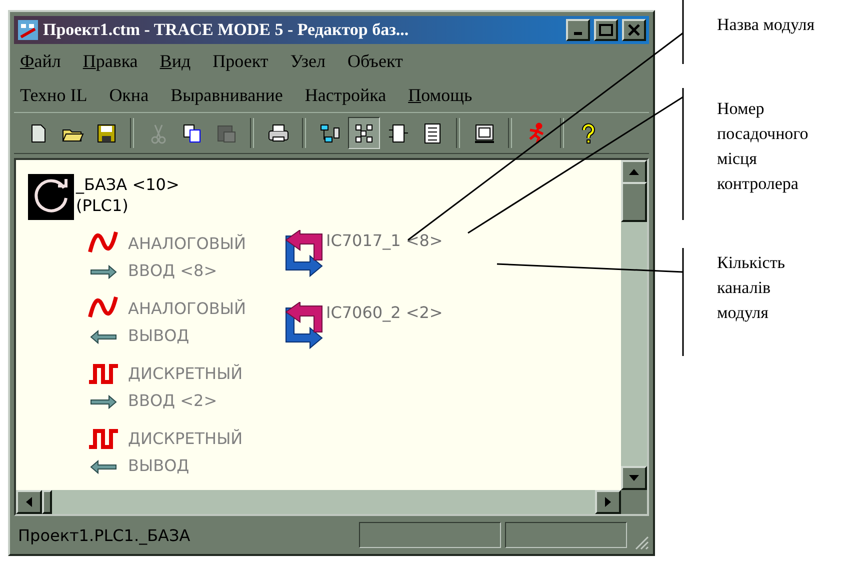  I want to click on down-triangle-icon, so click(634, 478).